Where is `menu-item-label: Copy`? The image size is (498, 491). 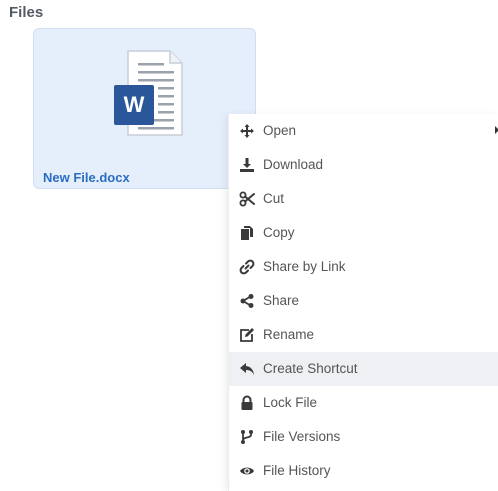 menu-item-label: Copy is located at coordinates (279, 232).